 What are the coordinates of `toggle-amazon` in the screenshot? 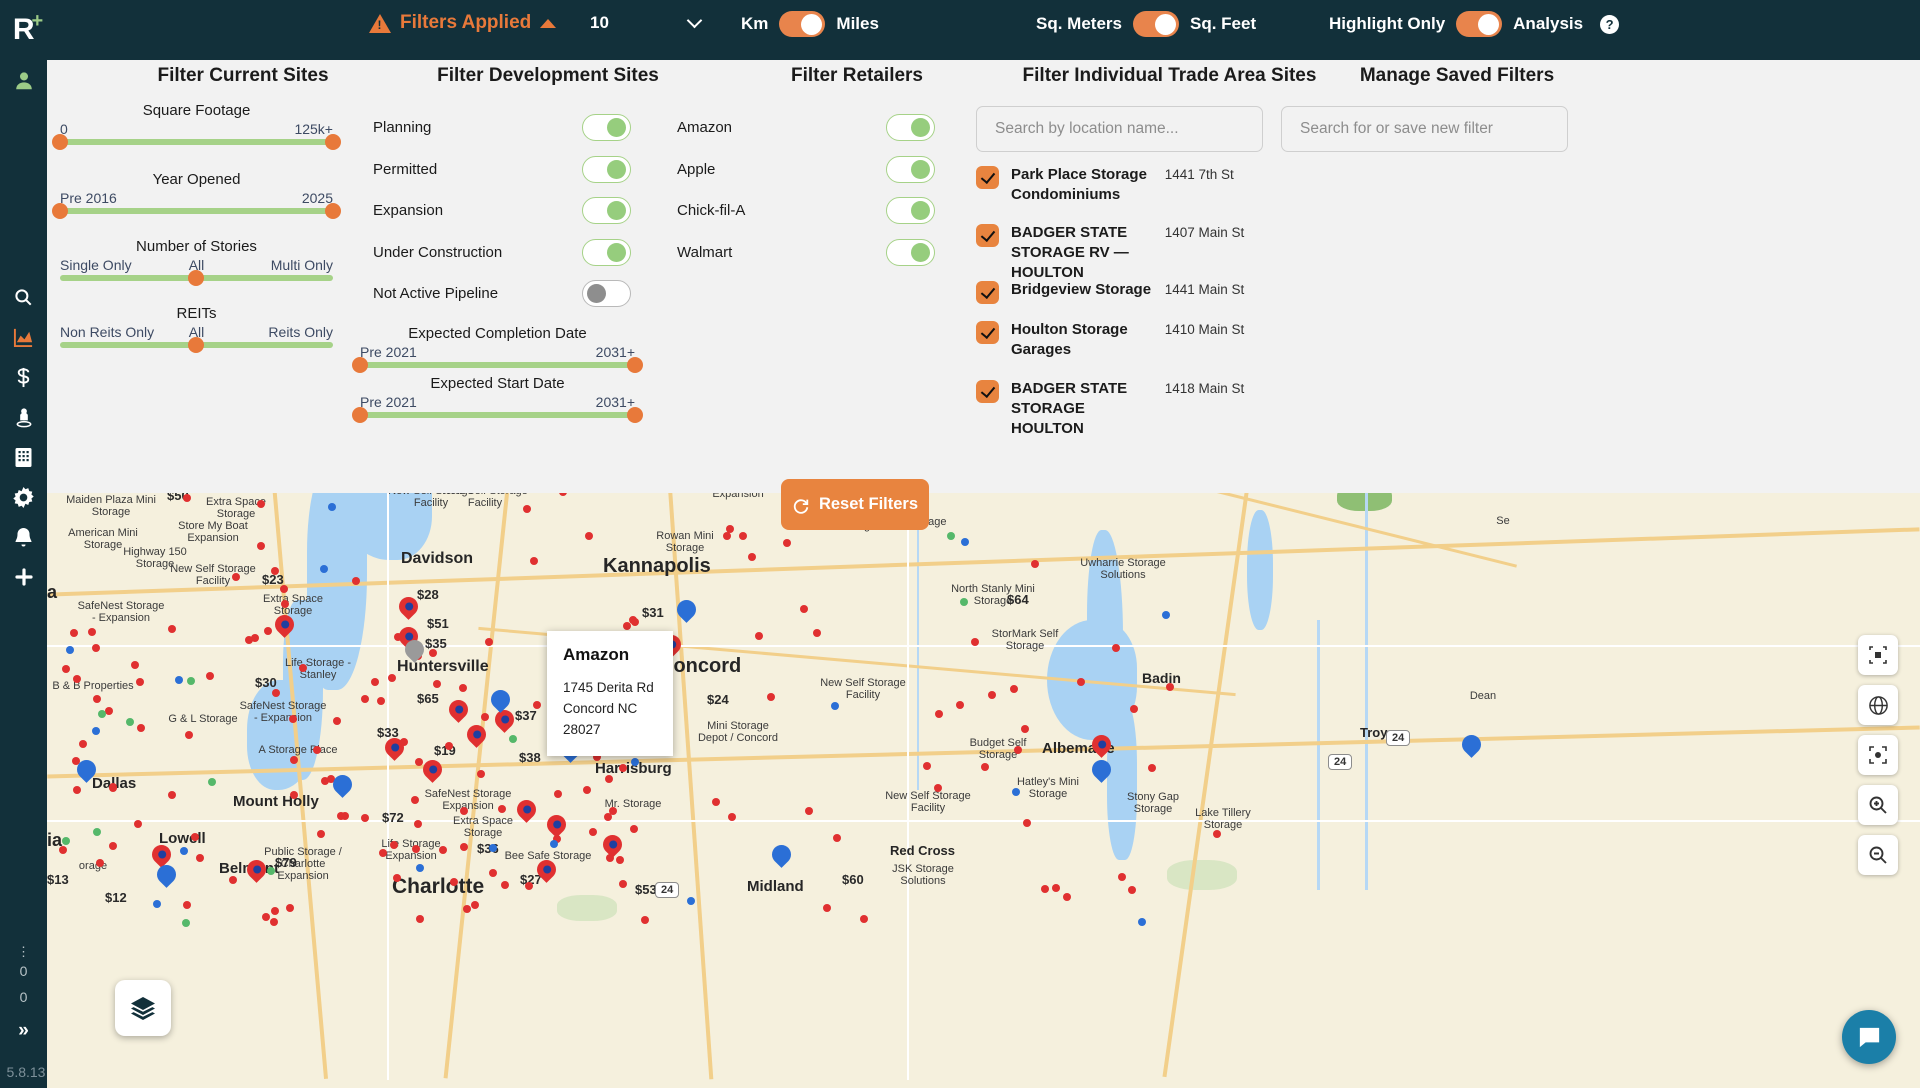 It's located at (910, 127).